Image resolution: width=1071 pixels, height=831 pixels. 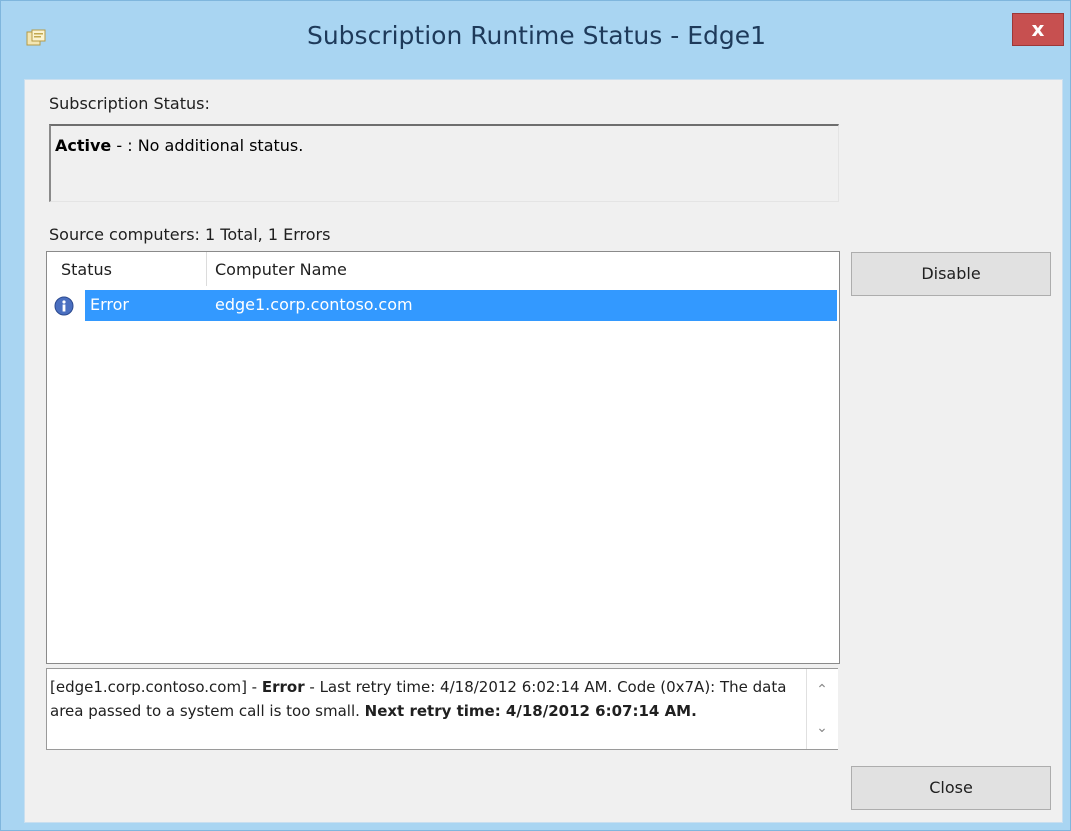 What do you see at coordinates (190, 234) in the screenshot?
I see `source-computers-label: Source computers: 1 Total, 1 Errors` at bounding box center [190, 234].